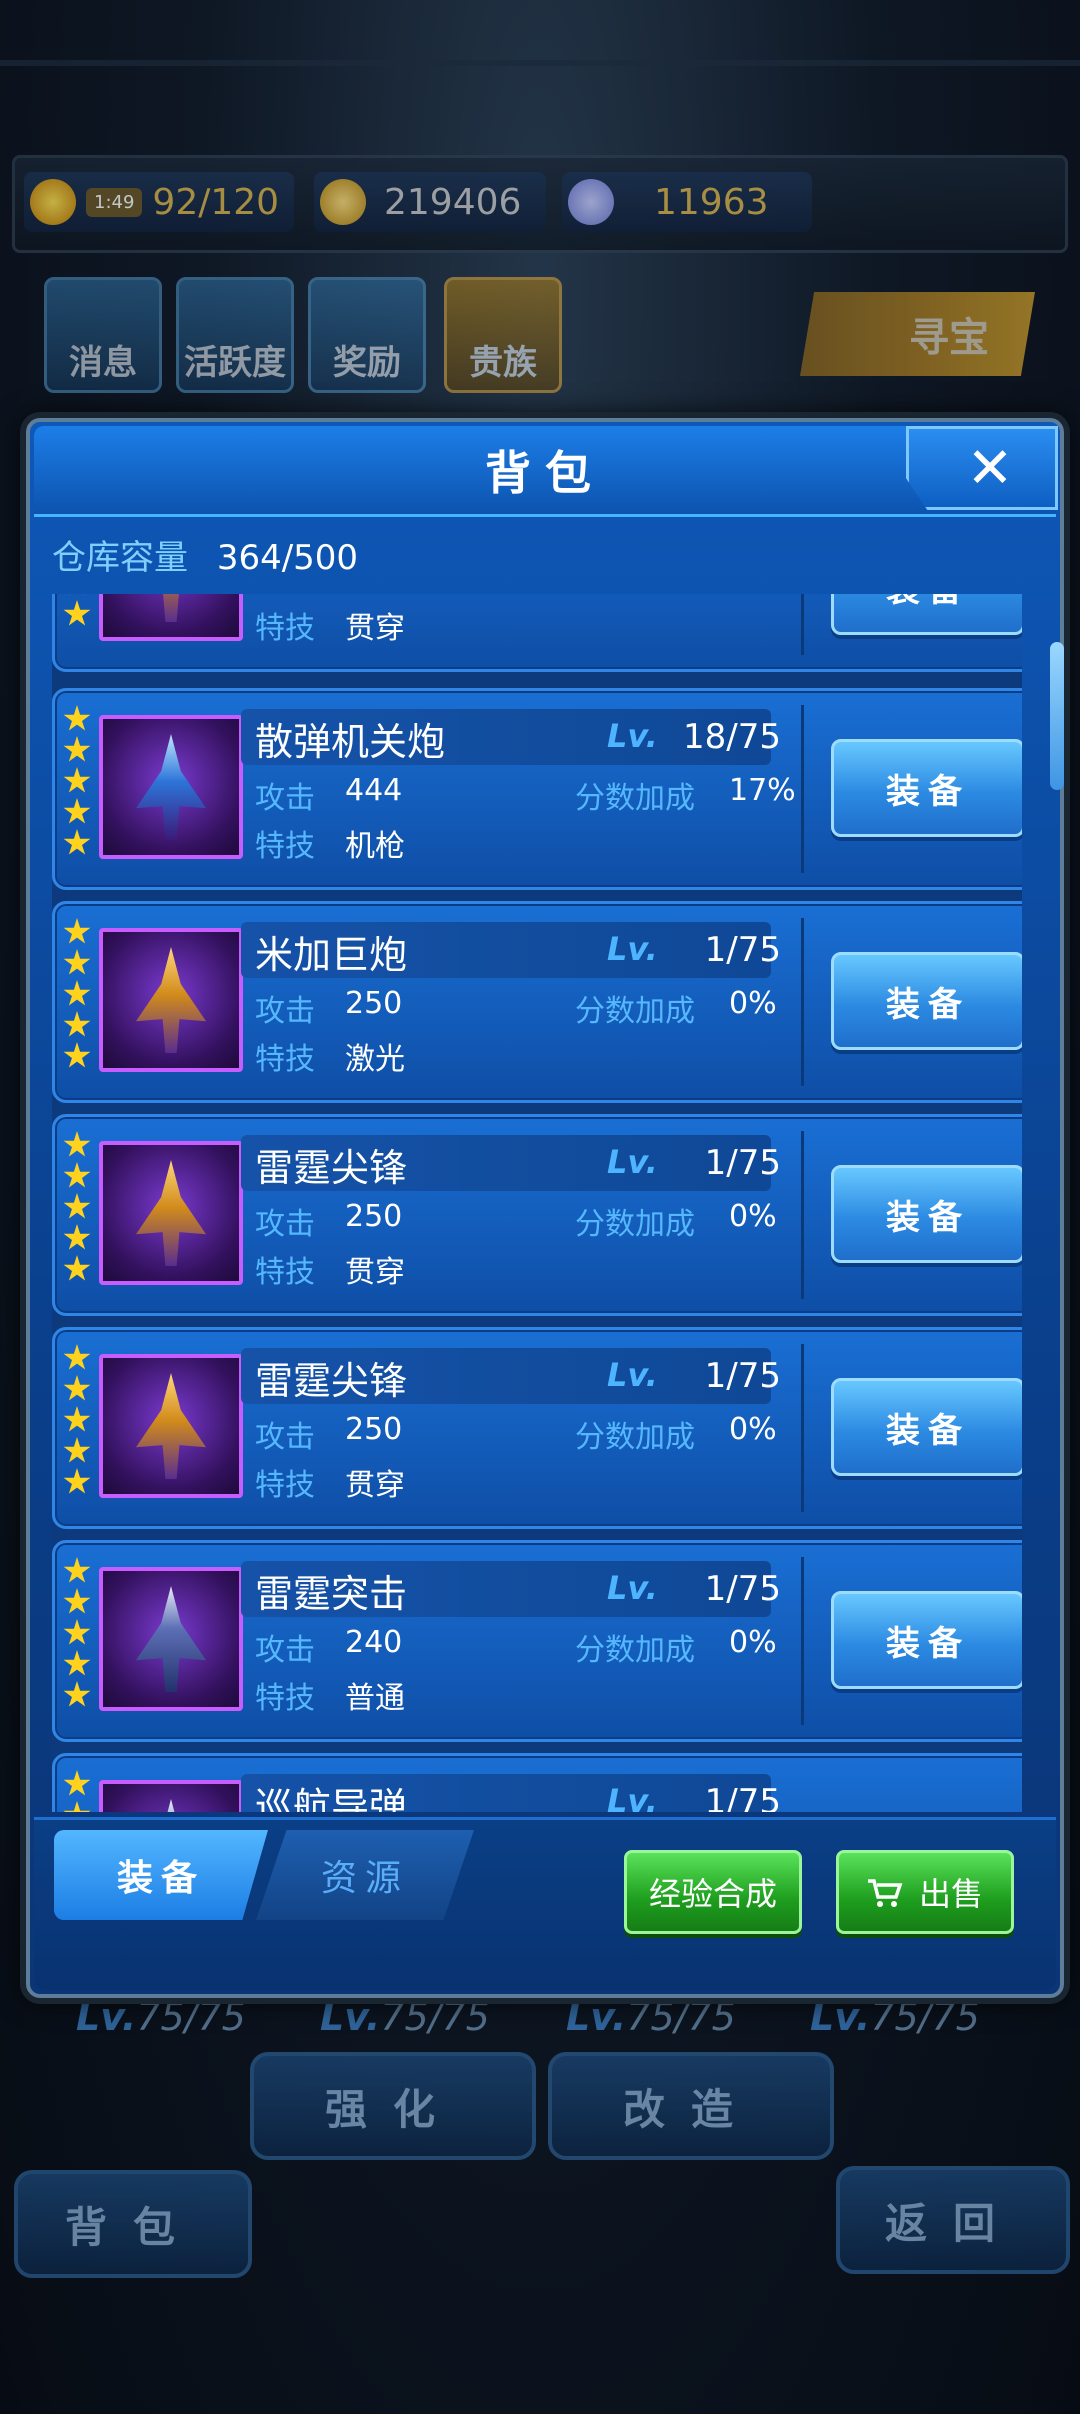 This screenshot has width=1080, height=2414. I want to click on item-name: 米加巨炮, so click(331, 955).